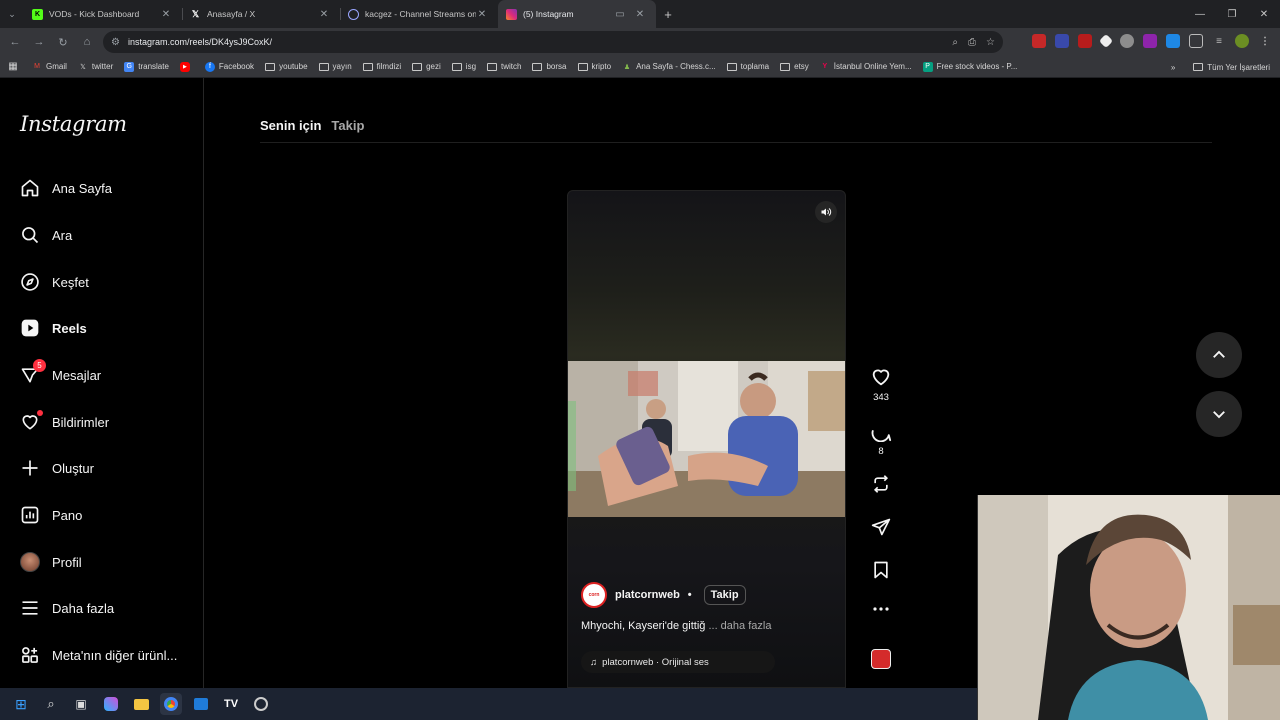  What do you see at coordinates (87, 42) in the screenshot?
I see `home-icon: ⌂` at bounding box center [87, 42].